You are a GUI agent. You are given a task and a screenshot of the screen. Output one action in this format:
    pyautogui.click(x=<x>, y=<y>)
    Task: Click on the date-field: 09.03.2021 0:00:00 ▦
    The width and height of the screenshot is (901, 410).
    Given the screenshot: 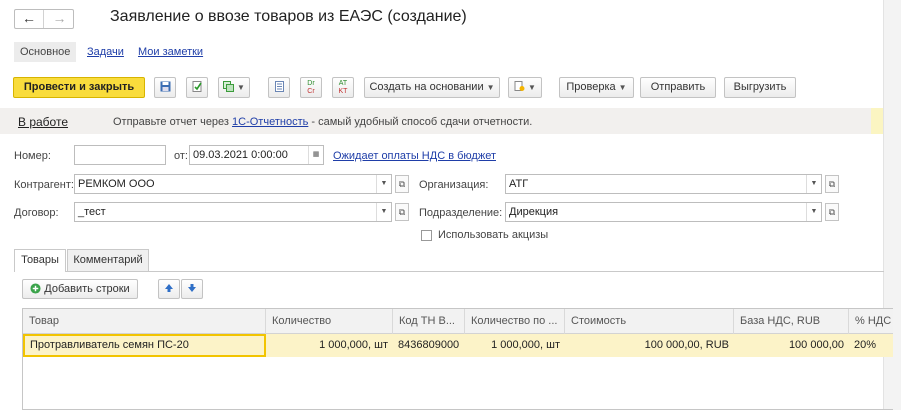 What is the action you would take?
    pyautogui.click(x=256, y=155)
    